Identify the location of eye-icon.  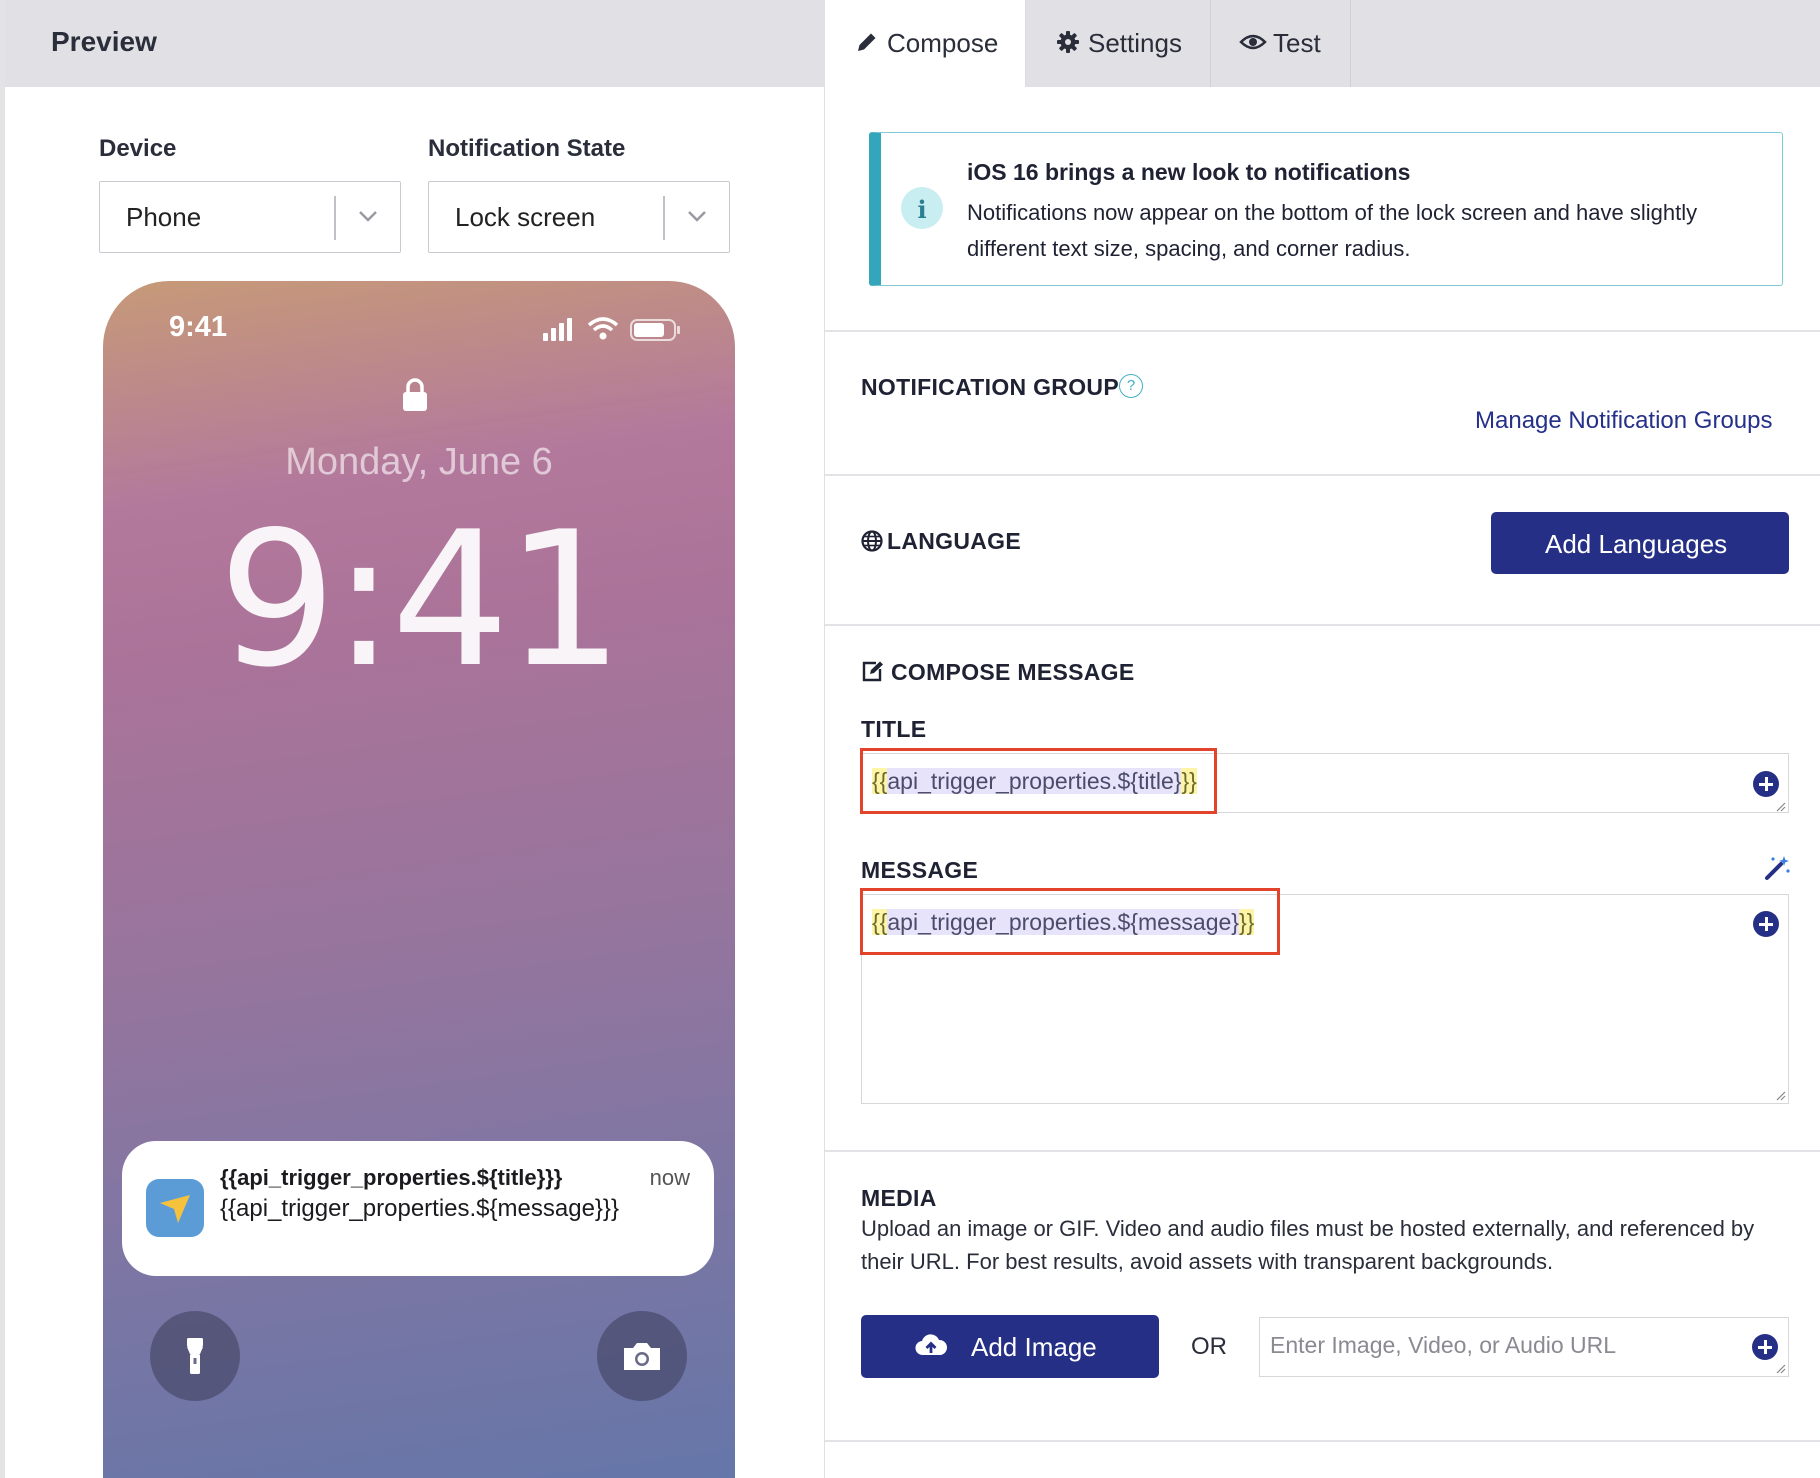
(1253, 42).